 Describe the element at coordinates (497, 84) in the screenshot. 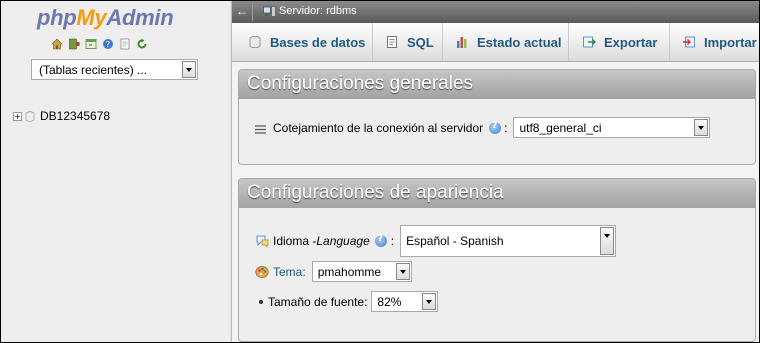

I see `general-settings-title: Configuraciones generales` at that location.